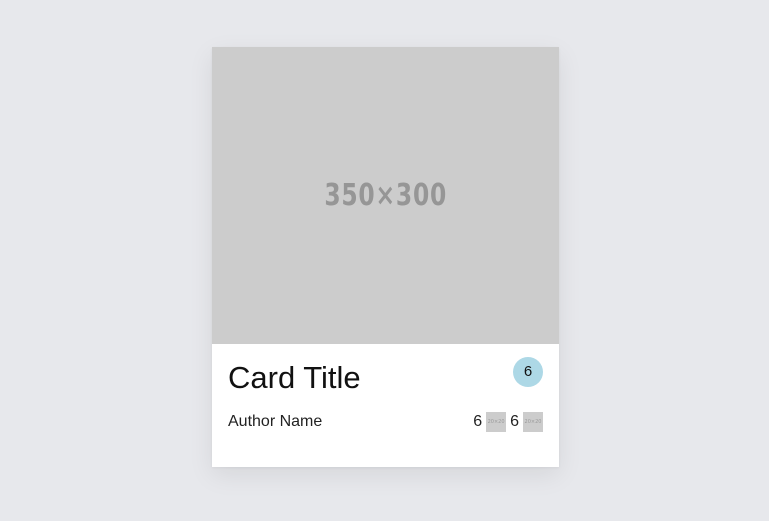 The image size is (769, 521). Describe the element at coordinates (528, 372) in the screenshot. I see `count-badge: 6` at that location.